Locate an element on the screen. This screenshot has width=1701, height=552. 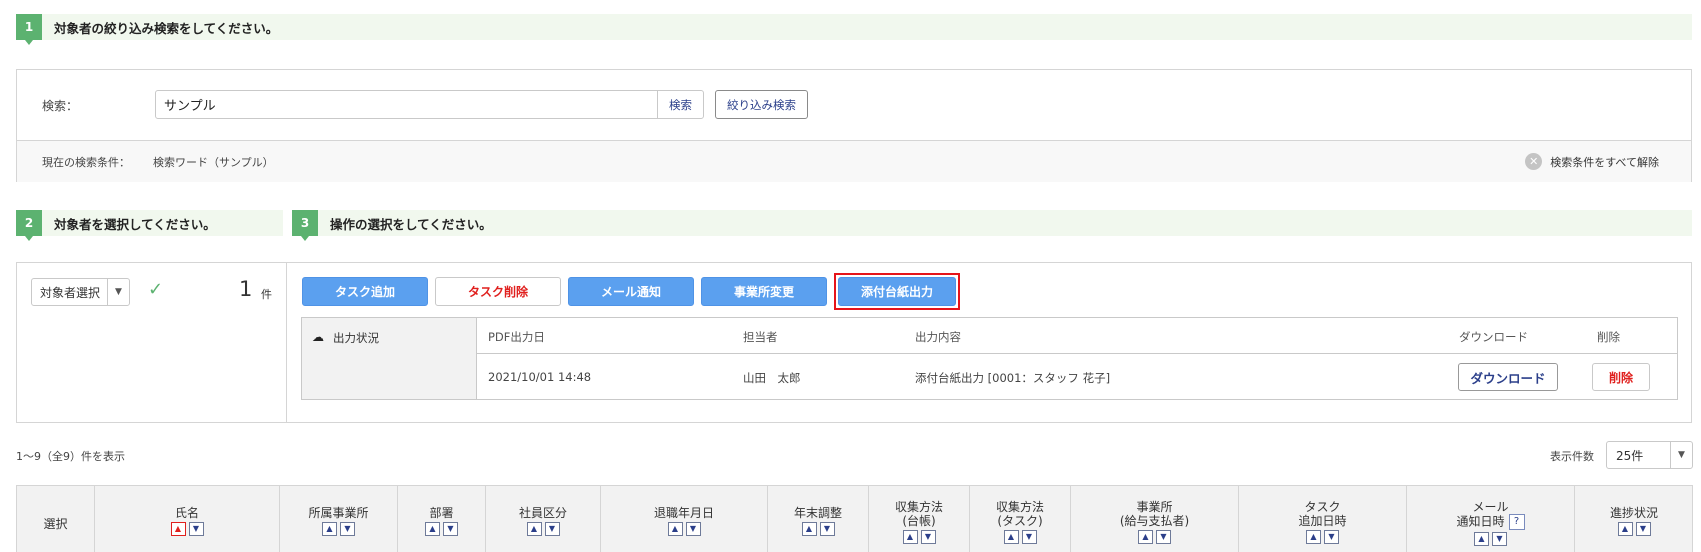
step2-title: 対象者を選択してください。 is located at coordinates (135, 224).